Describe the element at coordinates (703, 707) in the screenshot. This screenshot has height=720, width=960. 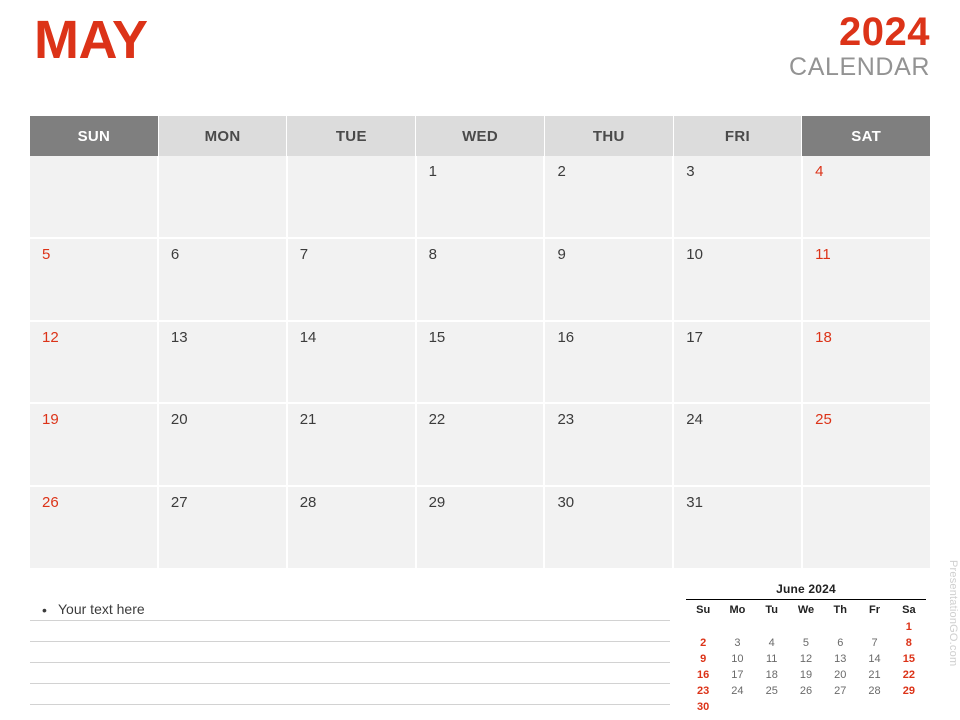
I see `mini-day-cell: 30` at that location.